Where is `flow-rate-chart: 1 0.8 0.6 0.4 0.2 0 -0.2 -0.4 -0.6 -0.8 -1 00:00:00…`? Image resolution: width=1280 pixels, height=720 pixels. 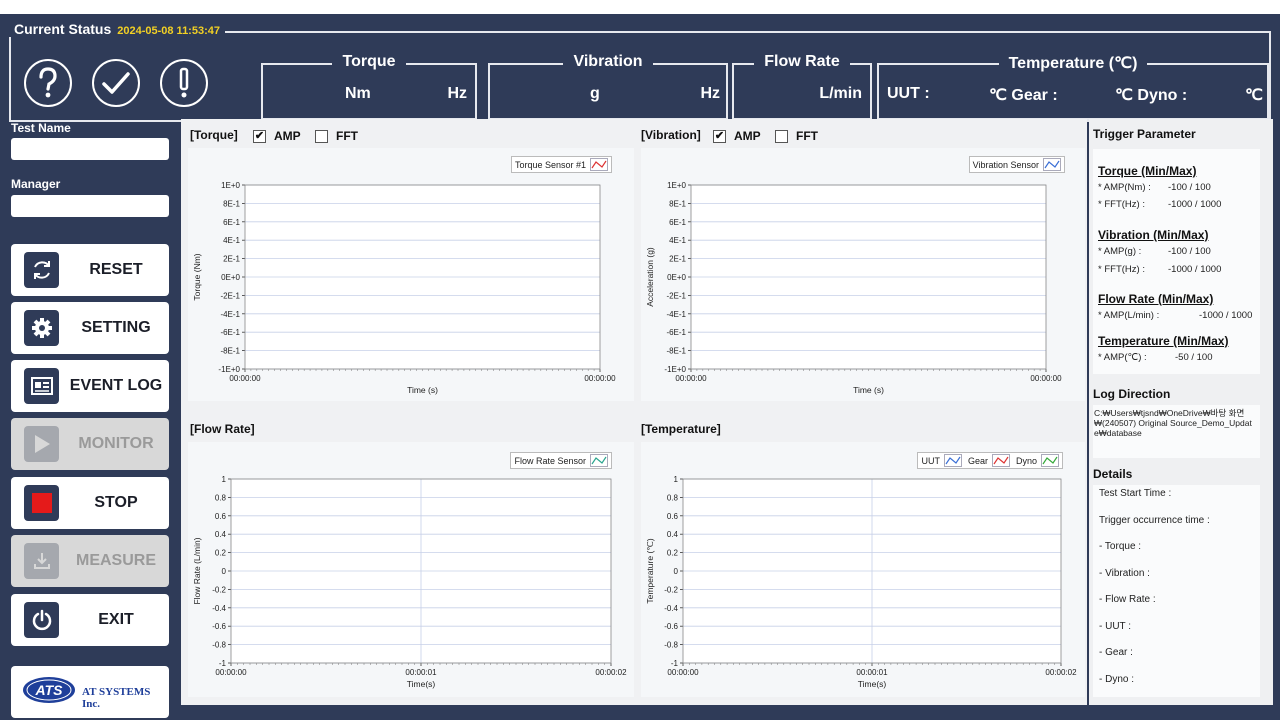
flow-rate-chart: 1 0.8 0.6 0.4 0.2 0 -0.2 -0.4 -0.6 -0.8 -1 00:00:00… is located at coordinates (411, 569).